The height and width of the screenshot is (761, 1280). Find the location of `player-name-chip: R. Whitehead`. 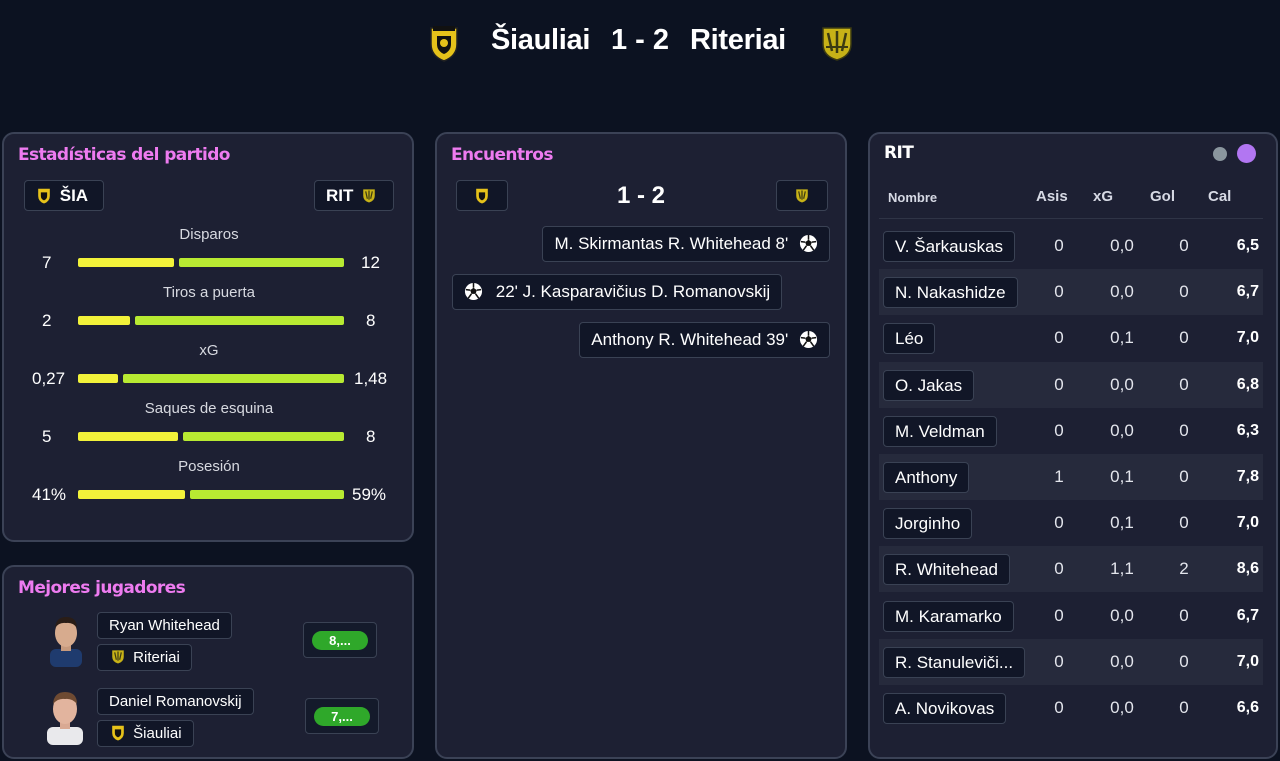

player-name-chip: R. Whitehead is located at coordinates (946, 570).